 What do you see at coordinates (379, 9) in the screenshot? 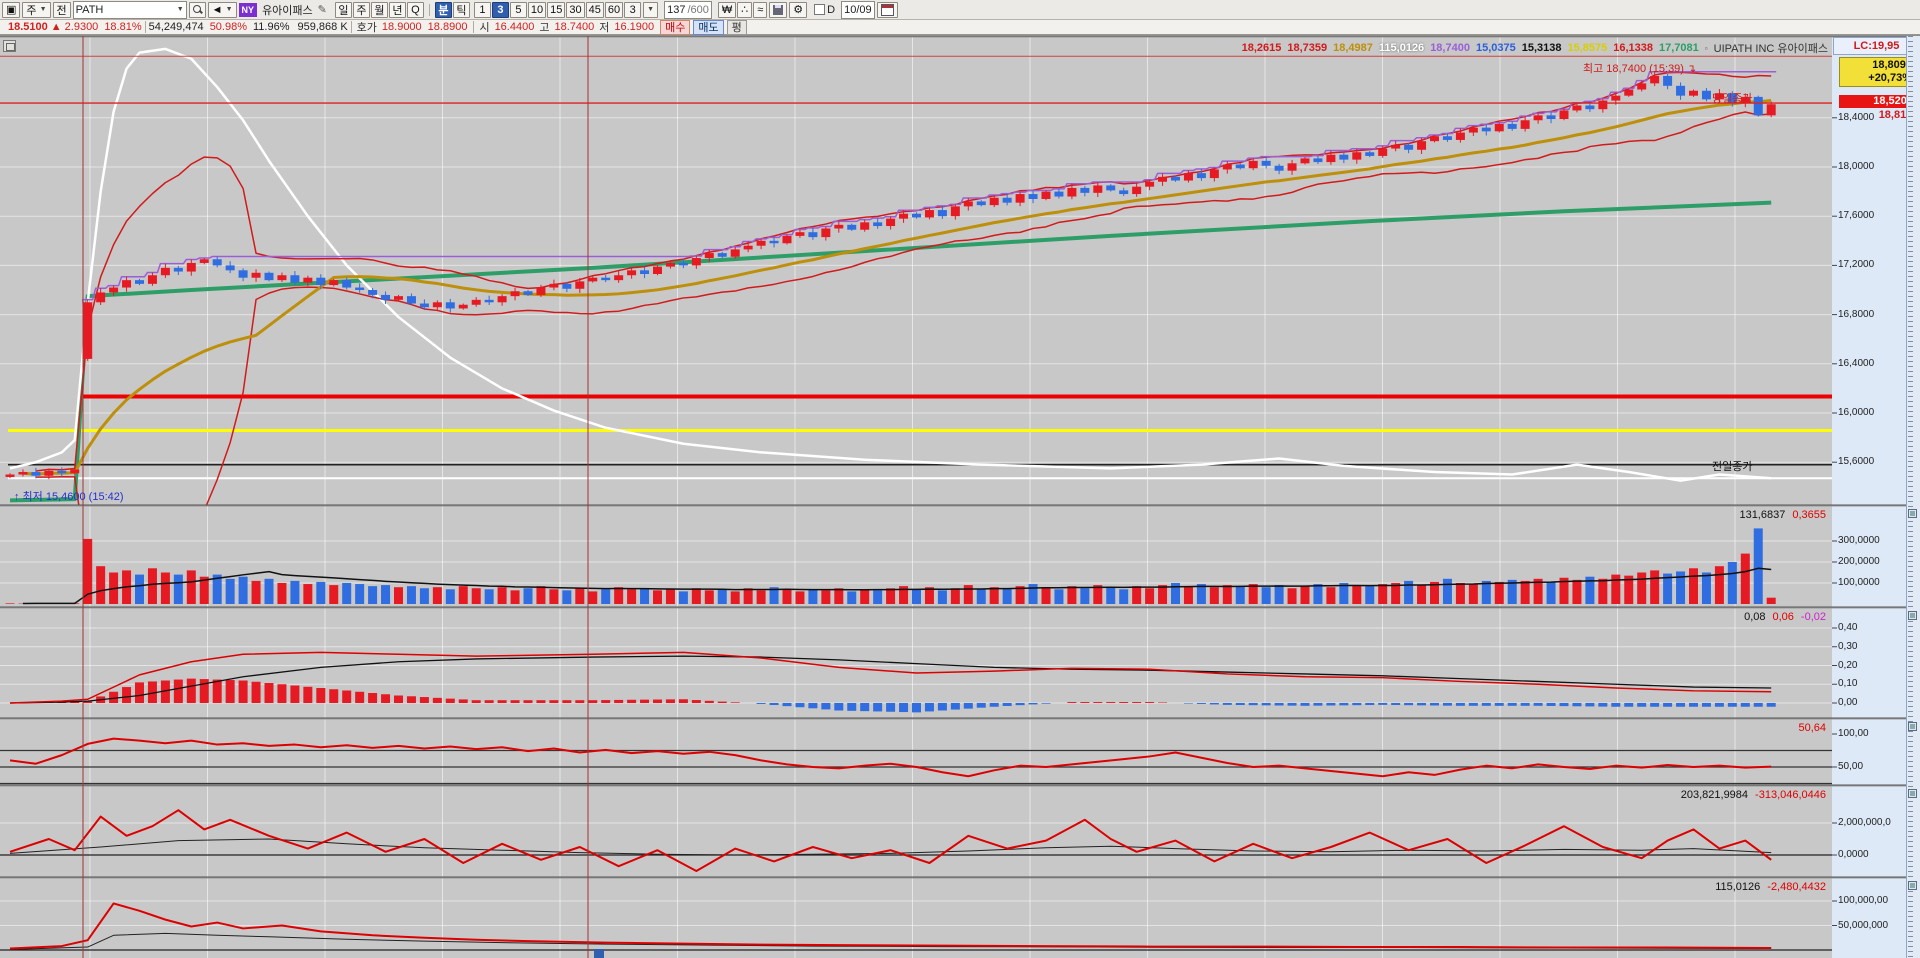
I see `period-button-월: 월` at bounding box center [379, 9].